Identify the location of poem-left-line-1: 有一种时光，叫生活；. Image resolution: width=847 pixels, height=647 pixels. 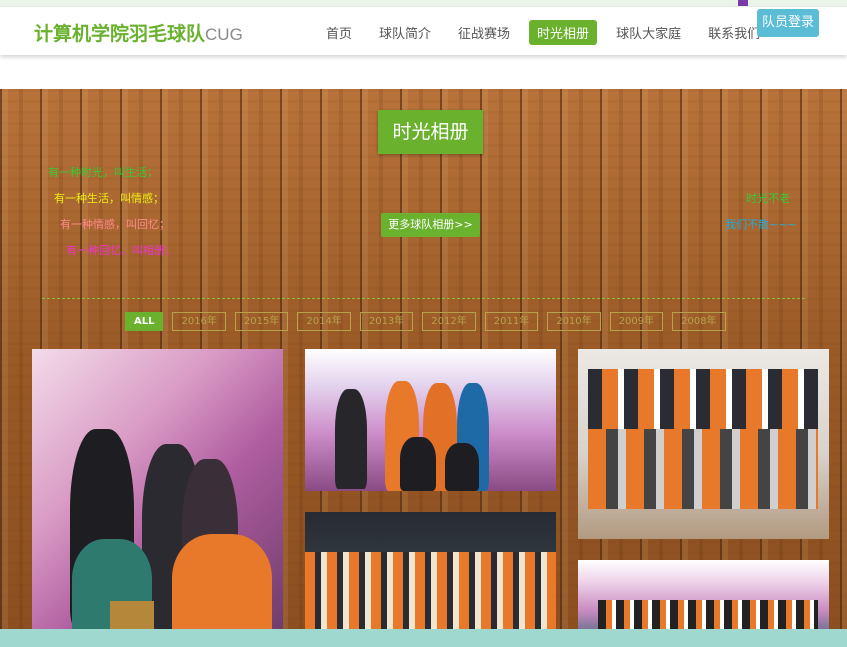
(103, 172).